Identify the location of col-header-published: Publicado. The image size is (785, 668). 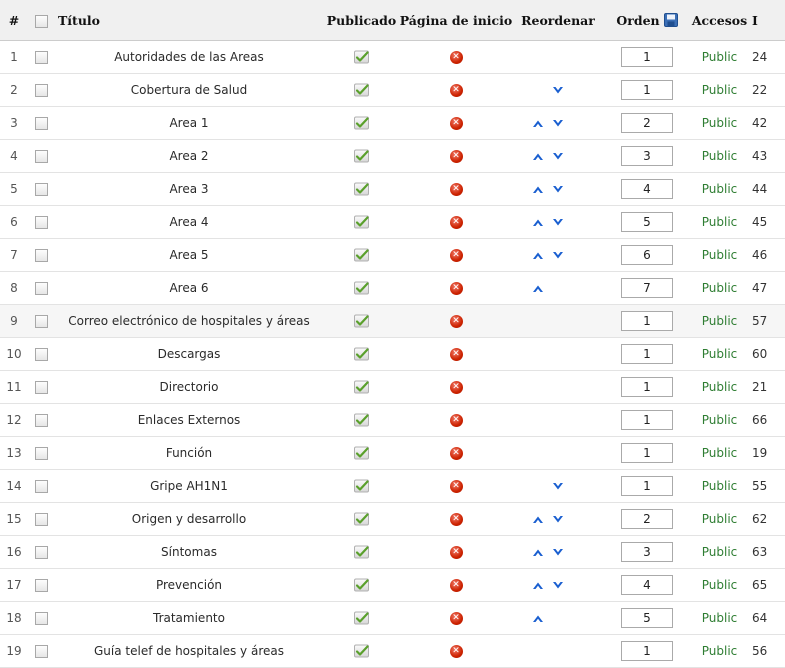
(361, 20).